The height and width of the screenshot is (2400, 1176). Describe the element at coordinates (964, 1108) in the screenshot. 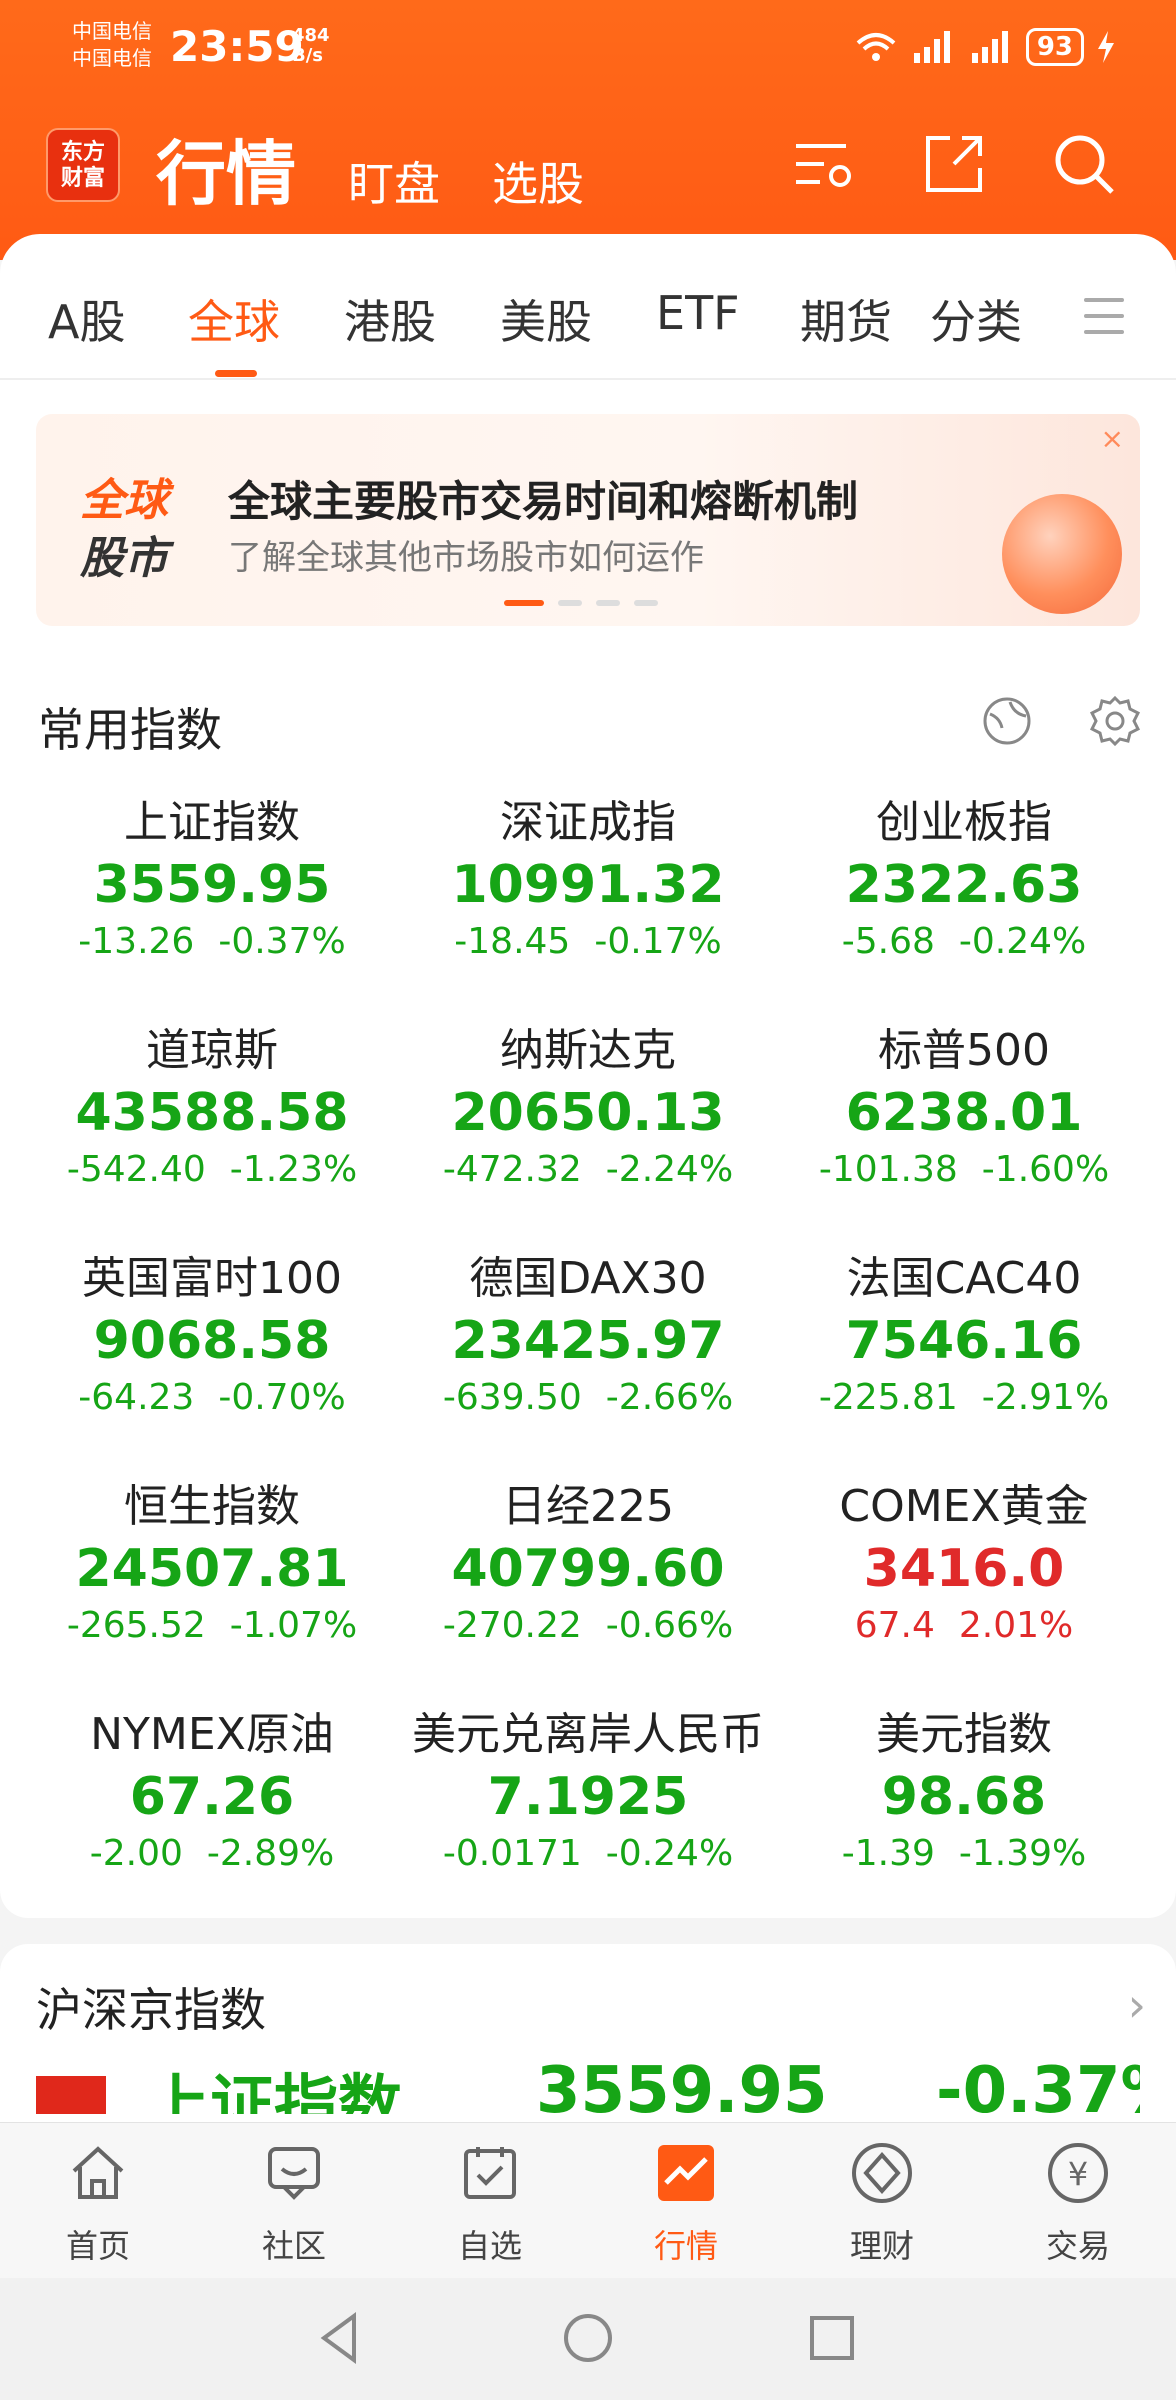

I see `index-card: 标普500 6238.01 -101.38 -1.60%` at that location.